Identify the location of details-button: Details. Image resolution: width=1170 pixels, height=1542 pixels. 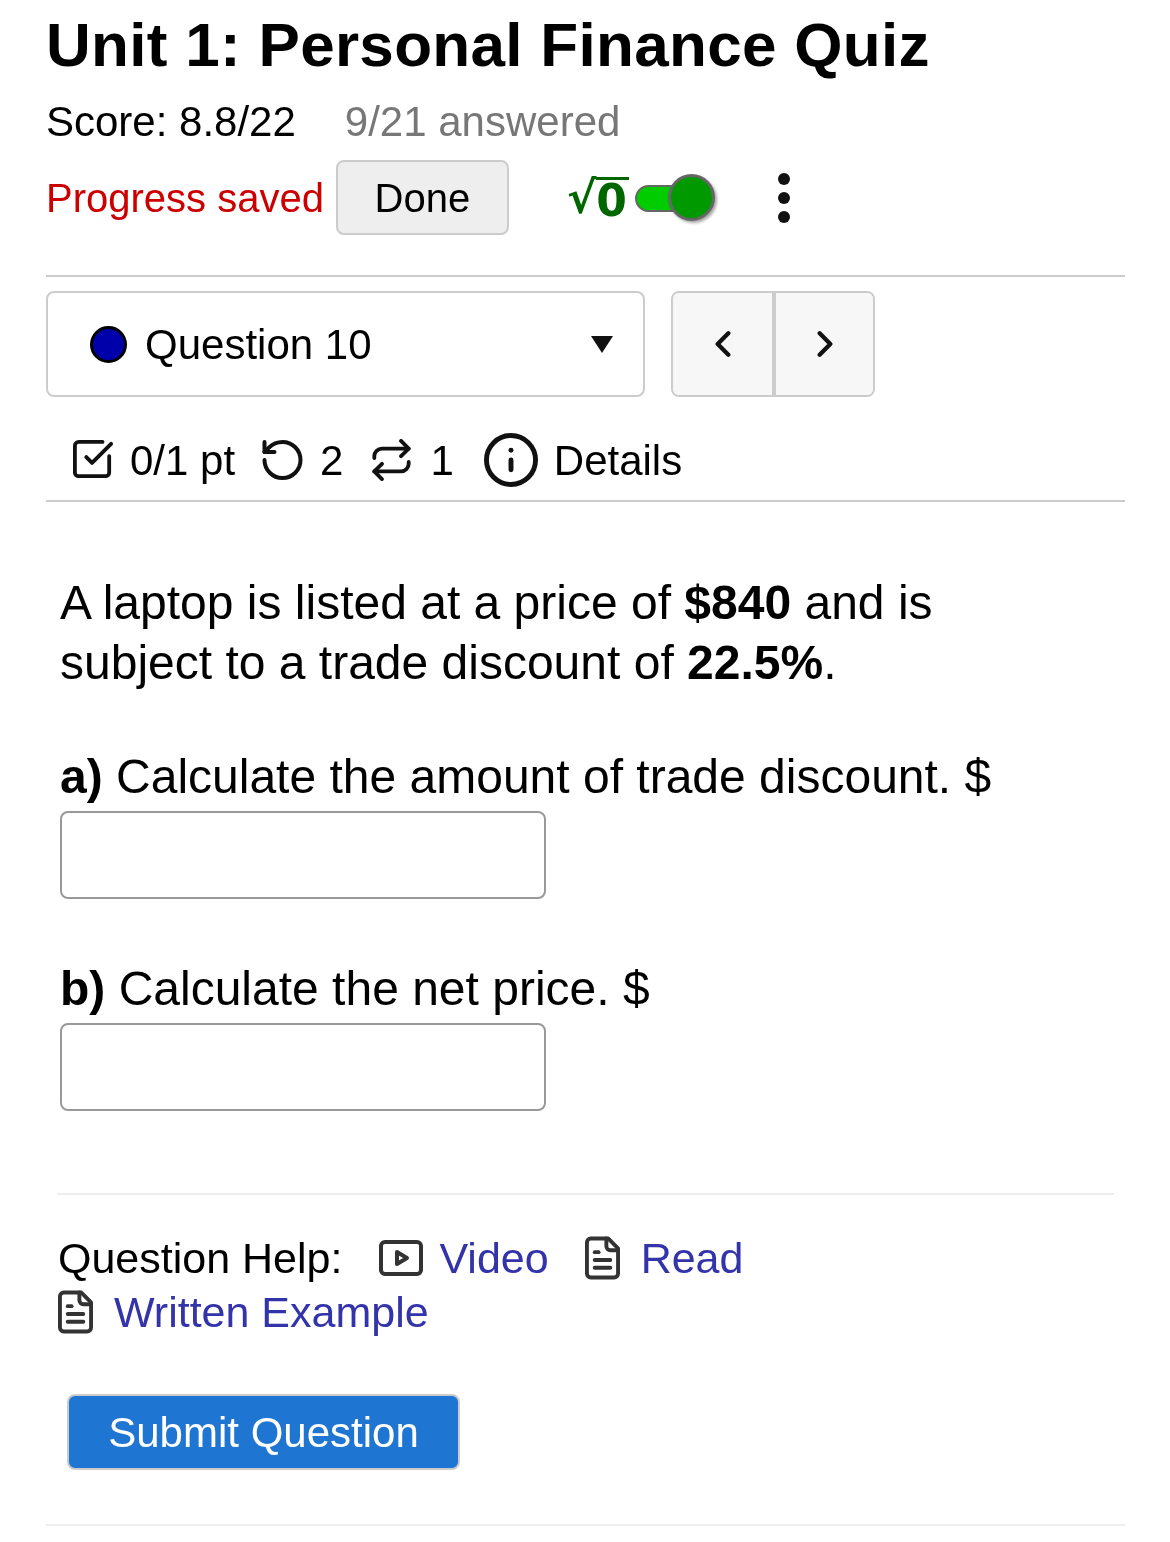
(583, 460).